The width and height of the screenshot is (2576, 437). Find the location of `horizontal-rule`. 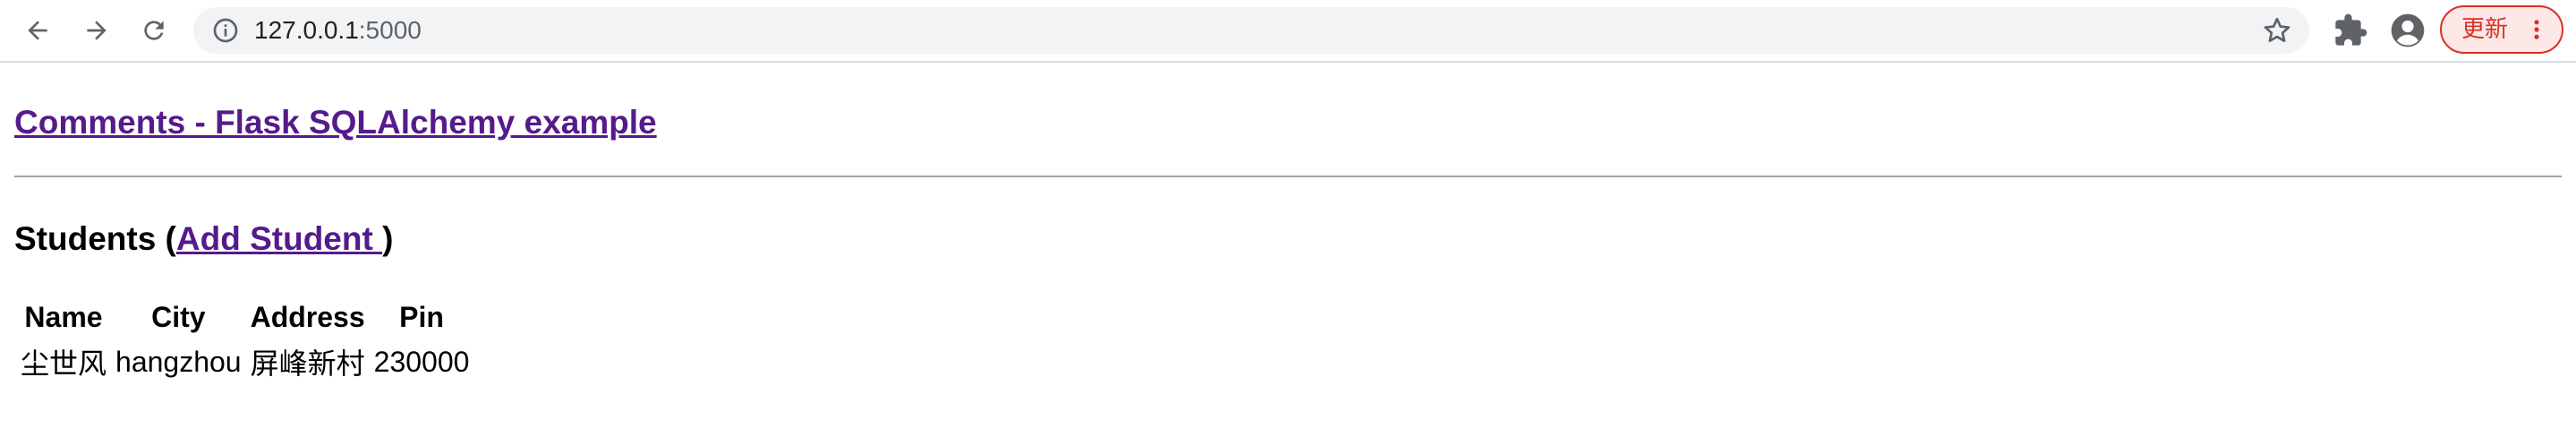

horizontal-rule is located at coordinates (1288, 176).